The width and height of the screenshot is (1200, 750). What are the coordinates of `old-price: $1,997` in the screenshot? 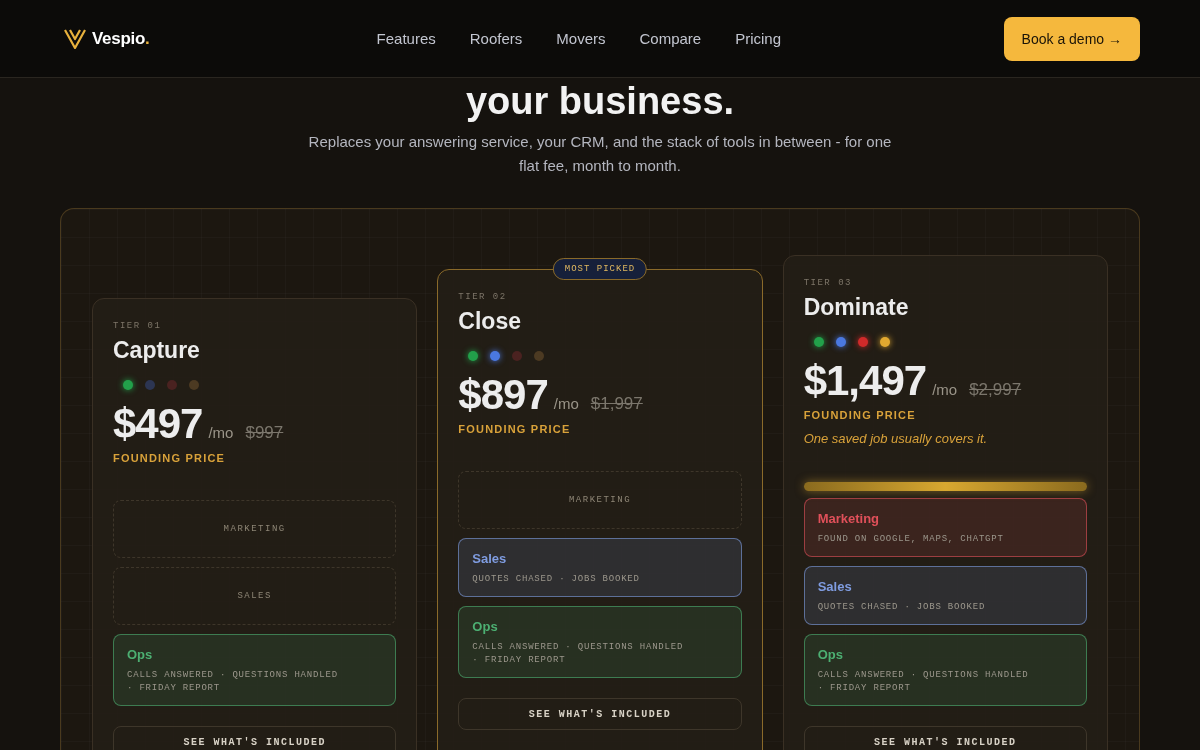 It's located at (616, 404).